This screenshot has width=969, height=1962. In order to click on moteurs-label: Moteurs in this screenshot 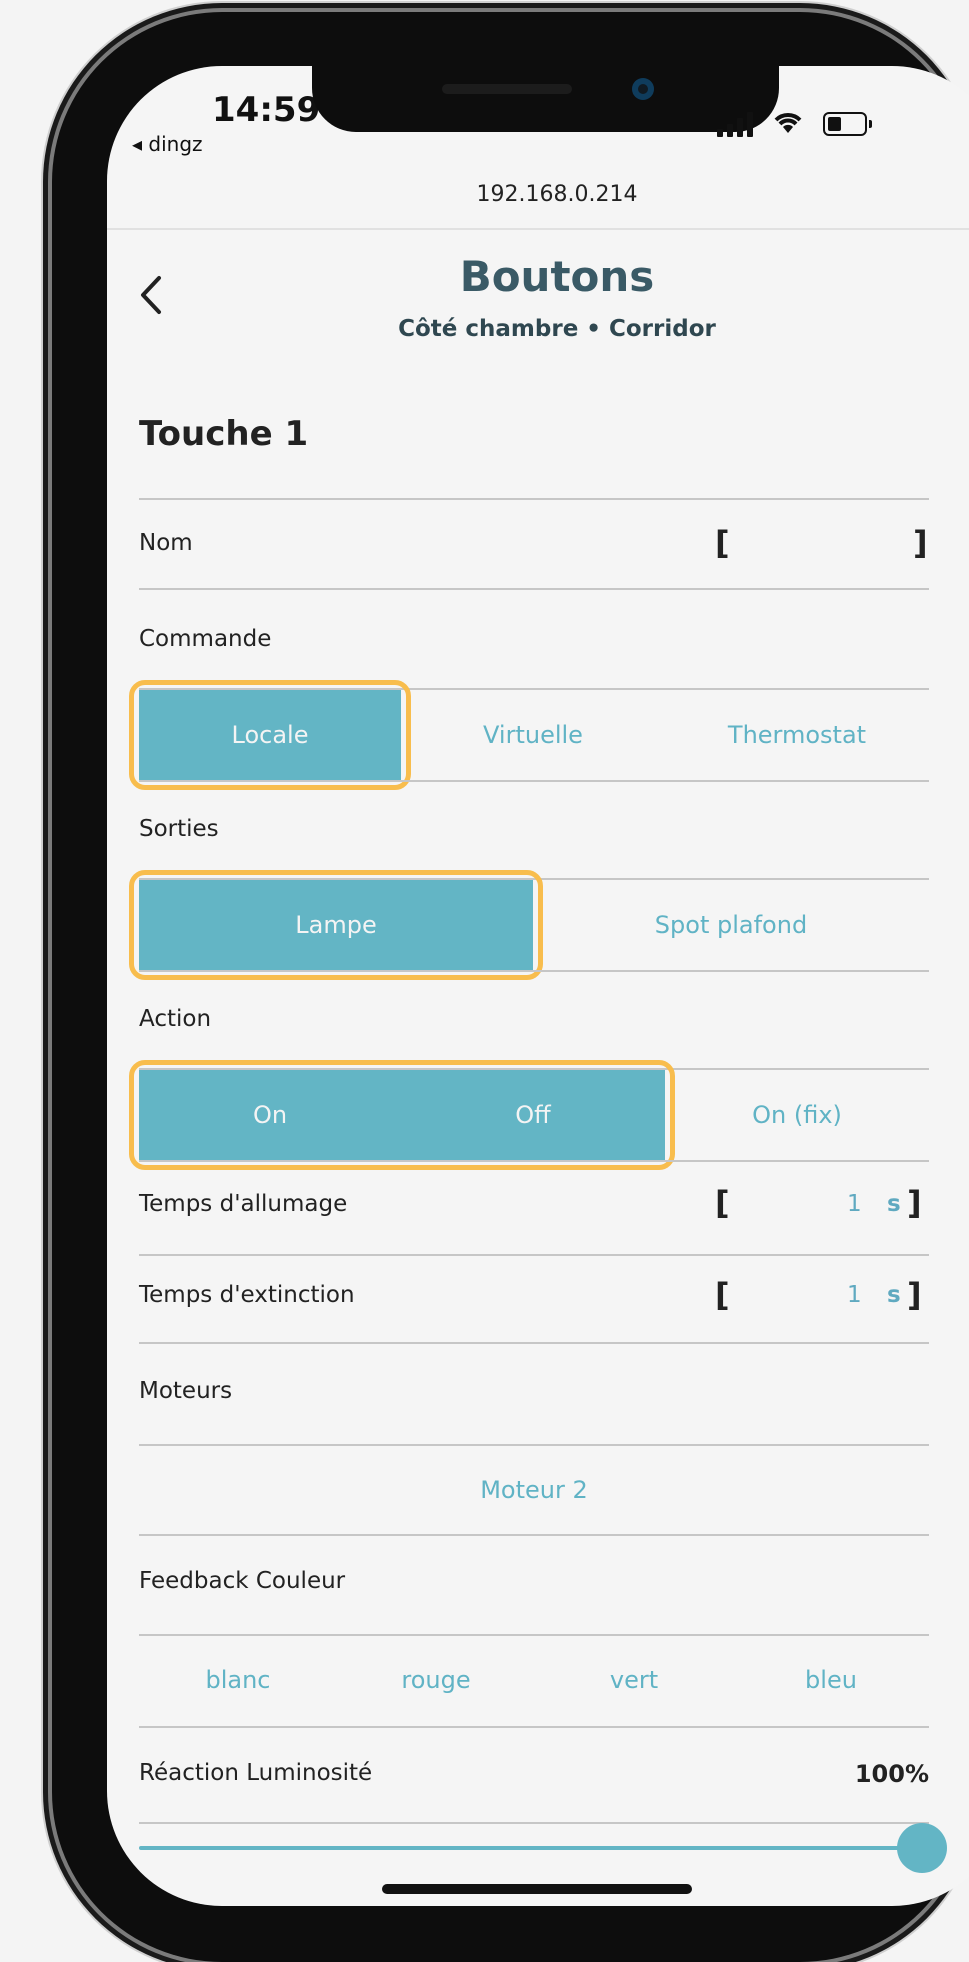, I will do `click(186, 1391)`.